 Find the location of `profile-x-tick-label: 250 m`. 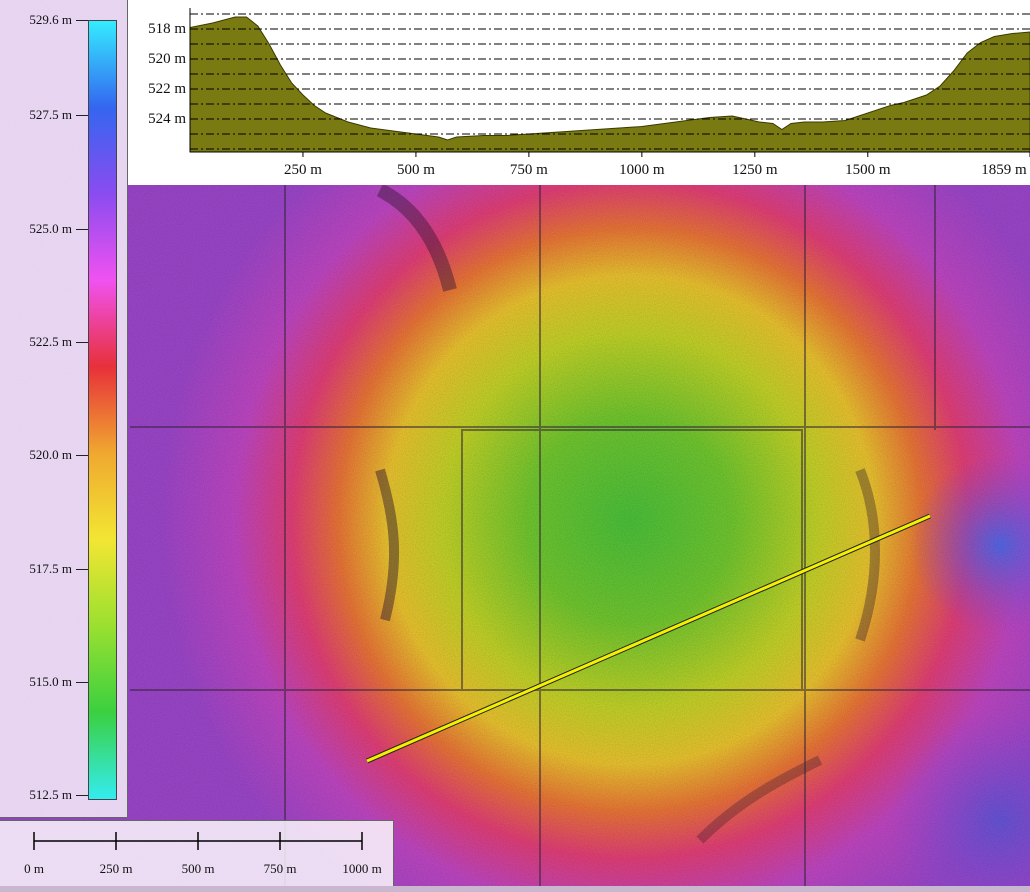

profile-x-tick-label: 250 m is located at coordinates (302, 170).